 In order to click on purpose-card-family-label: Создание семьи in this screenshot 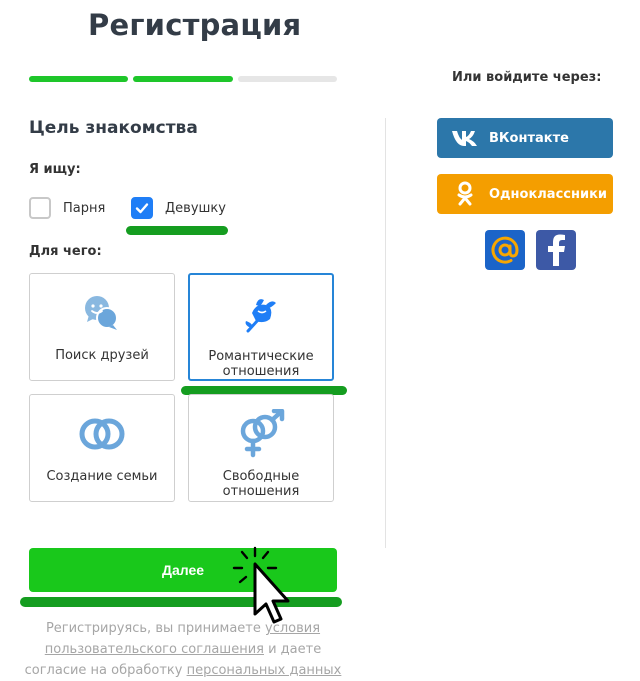, I will do `click(102, 476)`.